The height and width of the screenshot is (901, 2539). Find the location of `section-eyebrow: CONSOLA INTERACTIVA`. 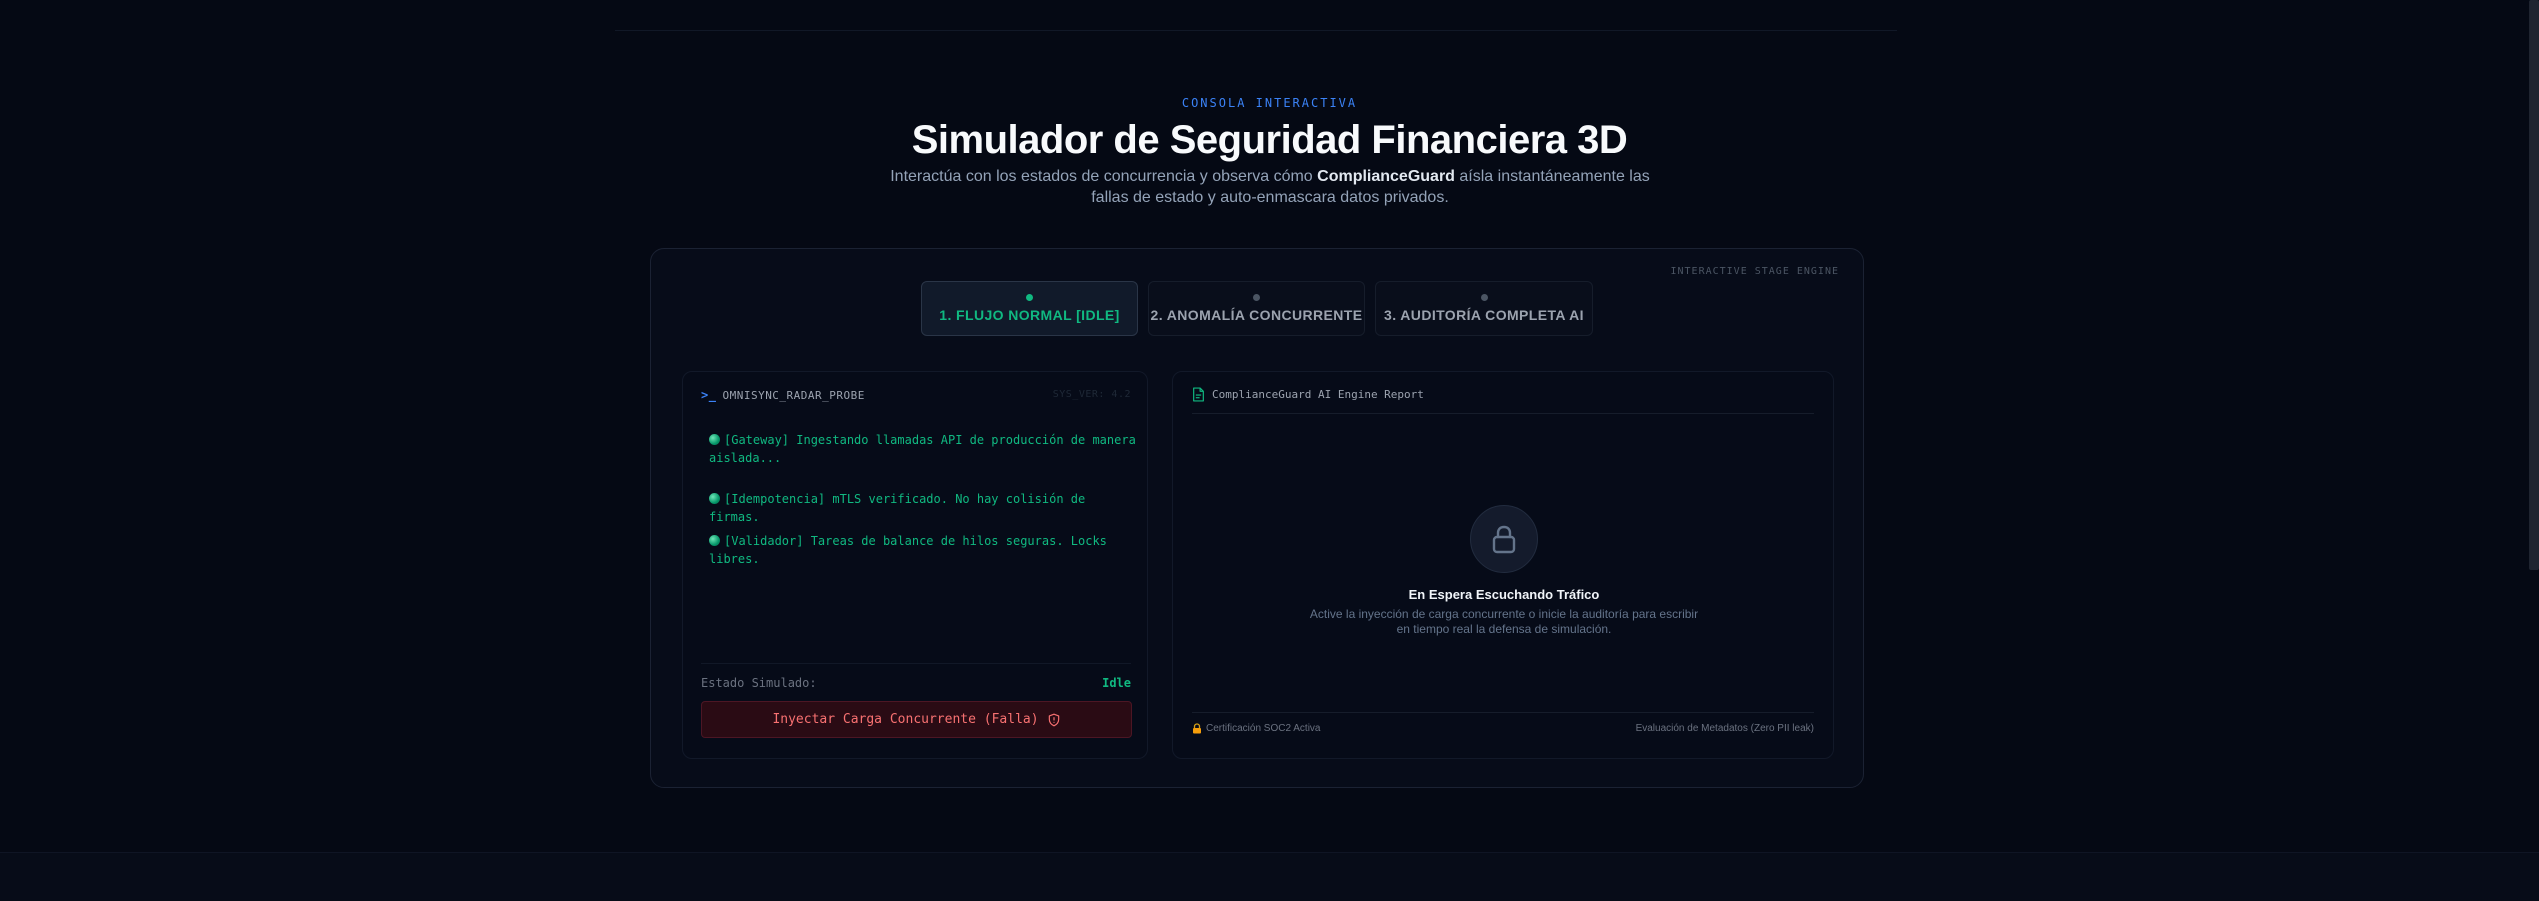

section-eyebrow: CONSOLA INTERACTIVA is located at coordinates (1269, 103).